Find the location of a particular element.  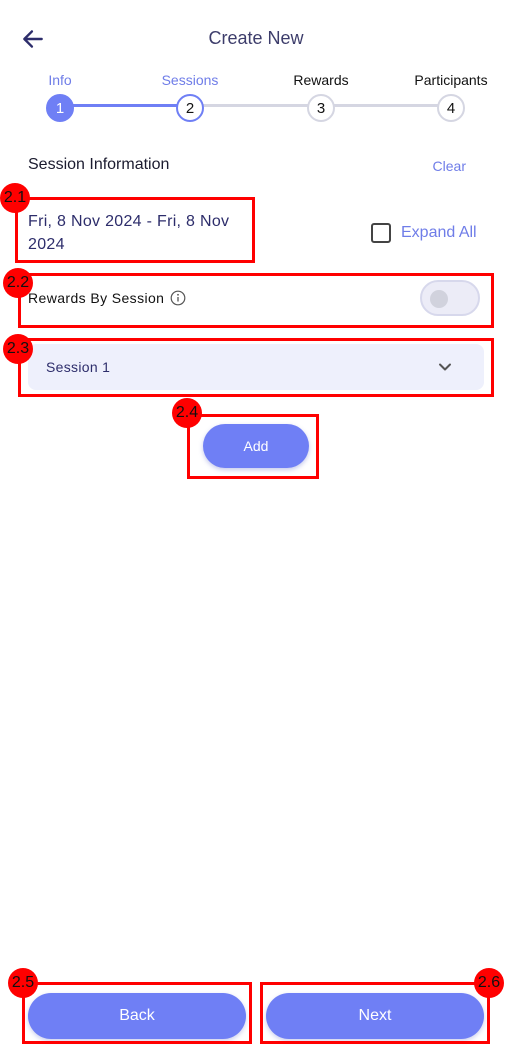

step-number: 2 is located at coordinates (190, 108).